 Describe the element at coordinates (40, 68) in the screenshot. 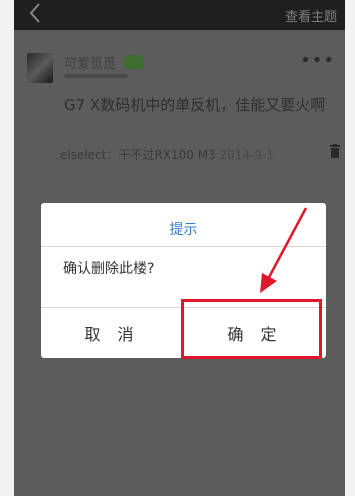

I see `avatar` at that location.